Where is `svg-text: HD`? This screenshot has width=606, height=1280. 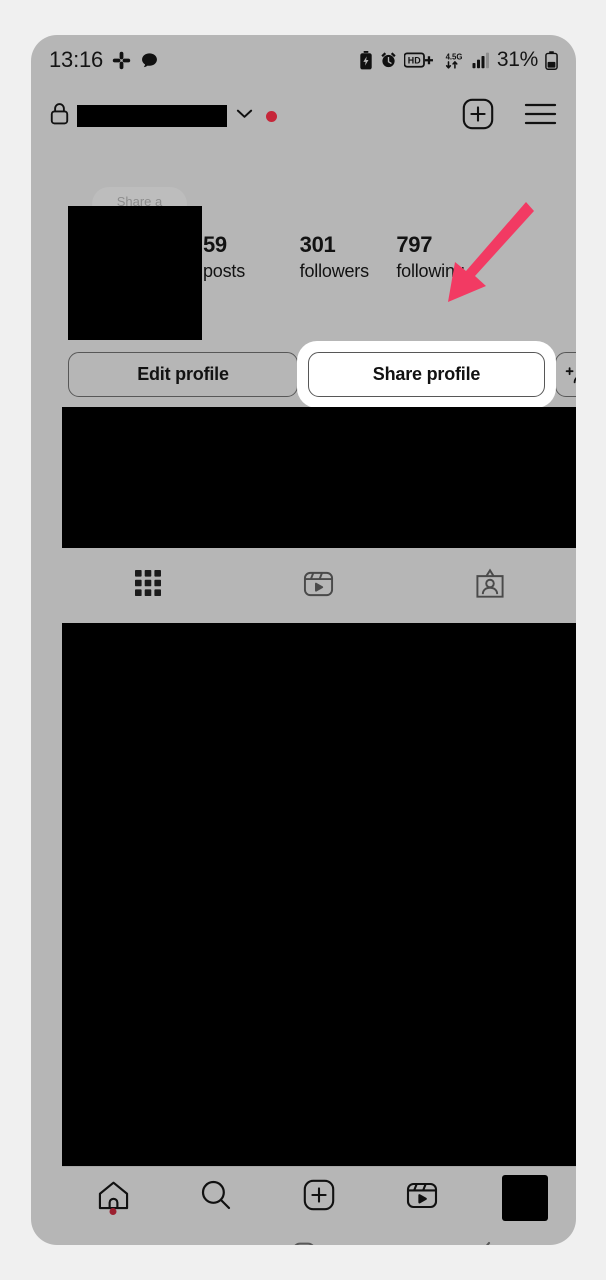
svg-text: HD is located at coordinates (414, 60).